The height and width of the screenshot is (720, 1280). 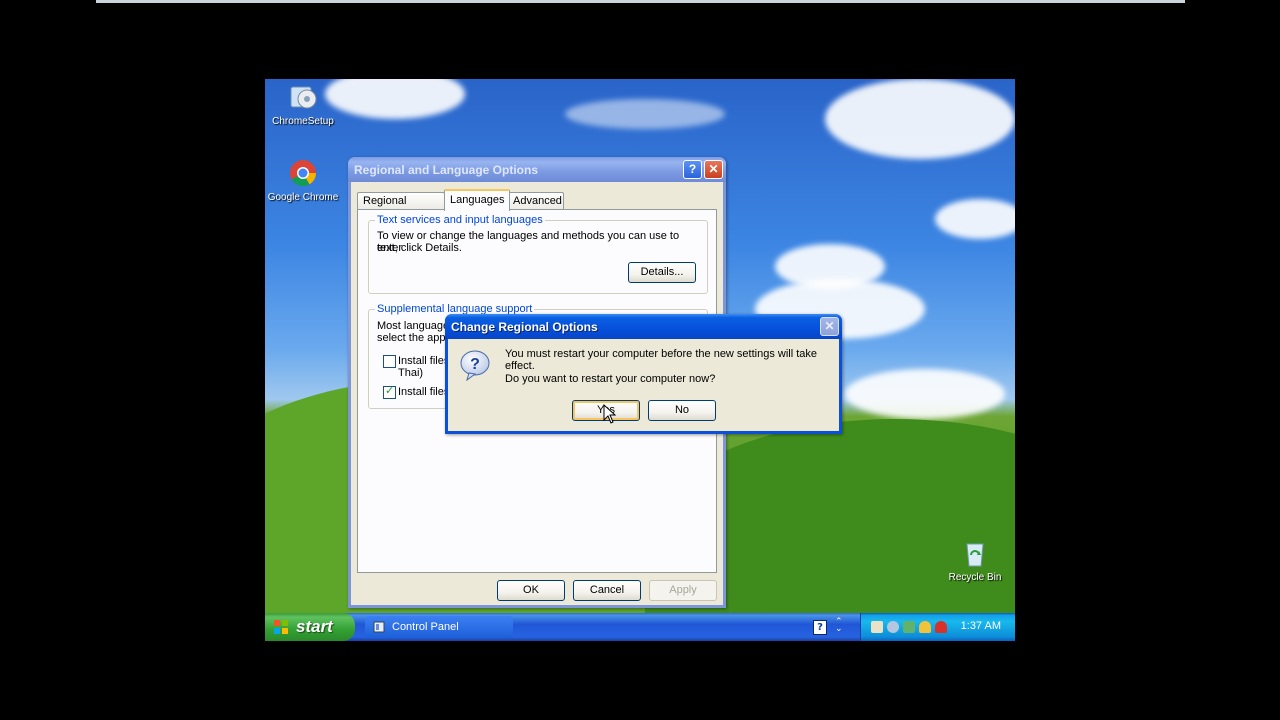 What do you see at coordinates (829, 326) in the screenshot?
I see `dialog-close-button: ✕` at bounding box center [829, 326].